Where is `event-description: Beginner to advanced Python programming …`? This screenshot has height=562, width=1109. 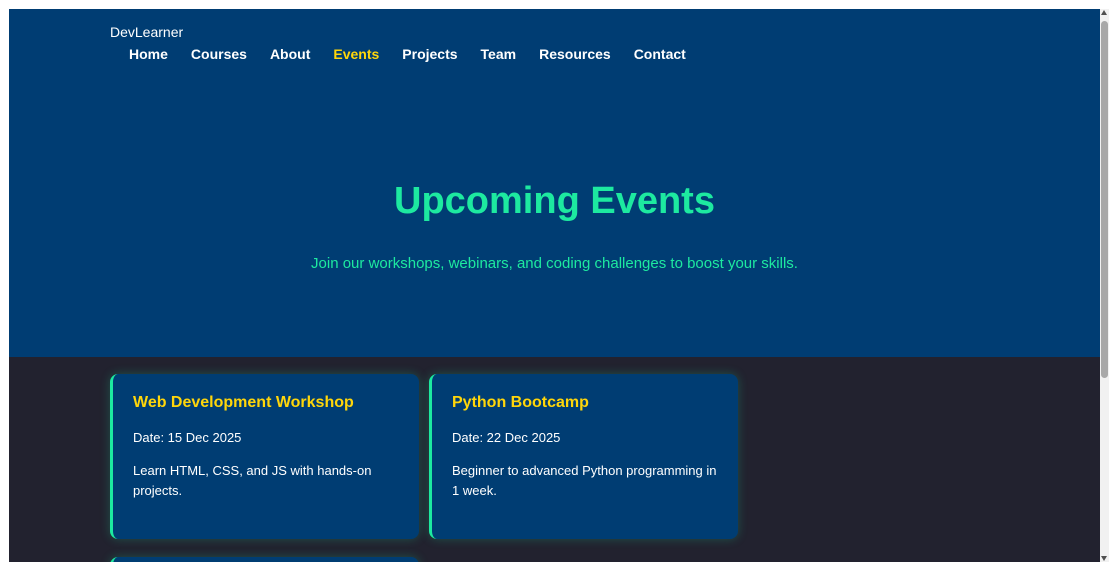
event-description: Beginner to advanced Python programming … is located at coordinates (584, 480).